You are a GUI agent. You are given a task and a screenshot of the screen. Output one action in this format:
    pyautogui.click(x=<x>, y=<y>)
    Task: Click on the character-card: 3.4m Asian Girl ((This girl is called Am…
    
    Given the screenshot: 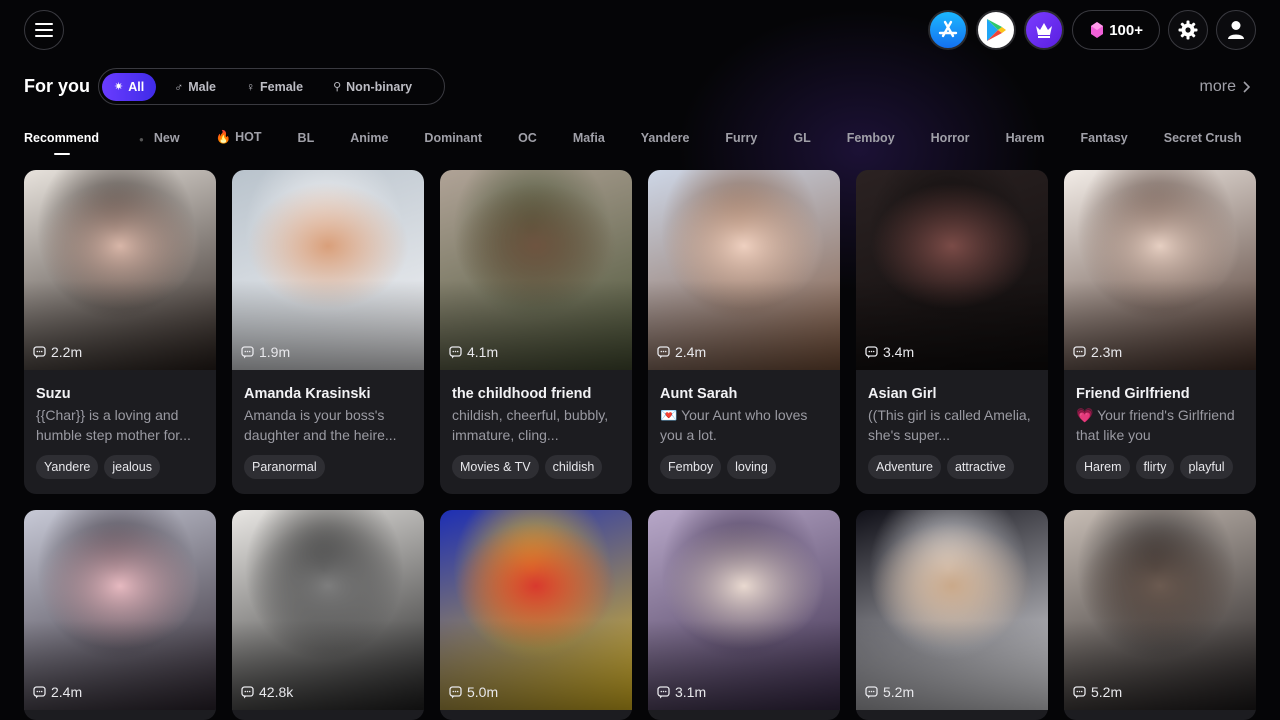 What is the action you would take?
    pyautogui.click(x=952, y=332)
    